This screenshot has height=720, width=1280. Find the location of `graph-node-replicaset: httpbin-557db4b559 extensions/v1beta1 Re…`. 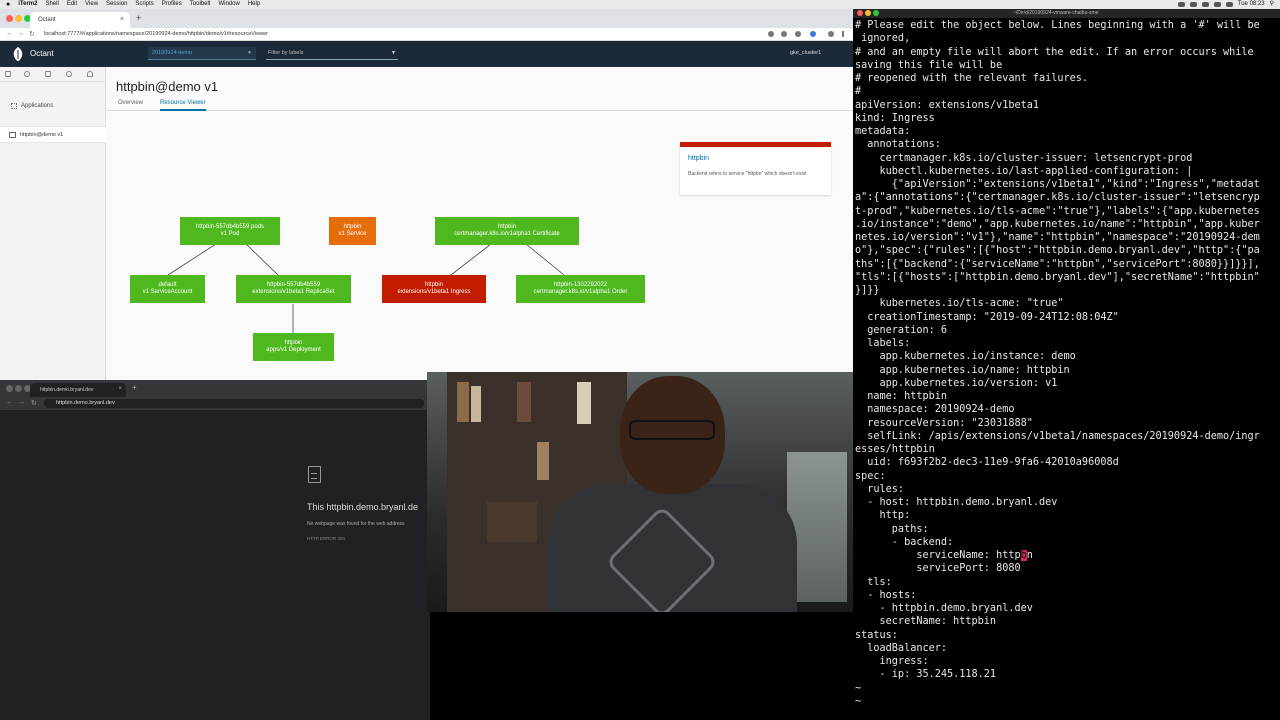

graph-node-replicaset: httpbin-557db4b559 extensions/v1beta1 Re… is located at coordinates (293, 289).